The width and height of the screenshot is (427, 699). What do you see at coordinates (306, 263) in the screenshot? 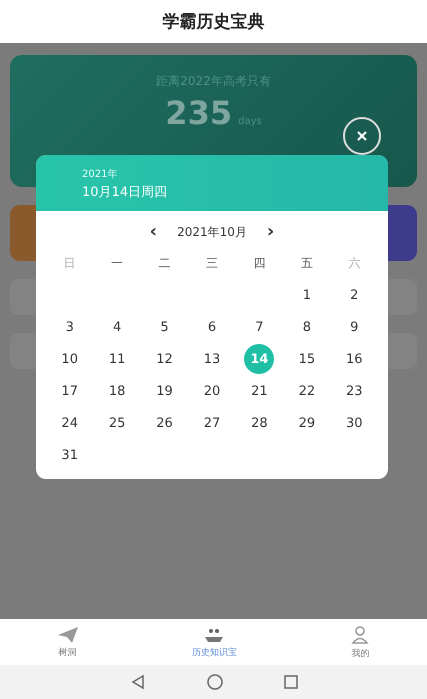
I see `weekday-label: 五` at bounding box center [306, 263].